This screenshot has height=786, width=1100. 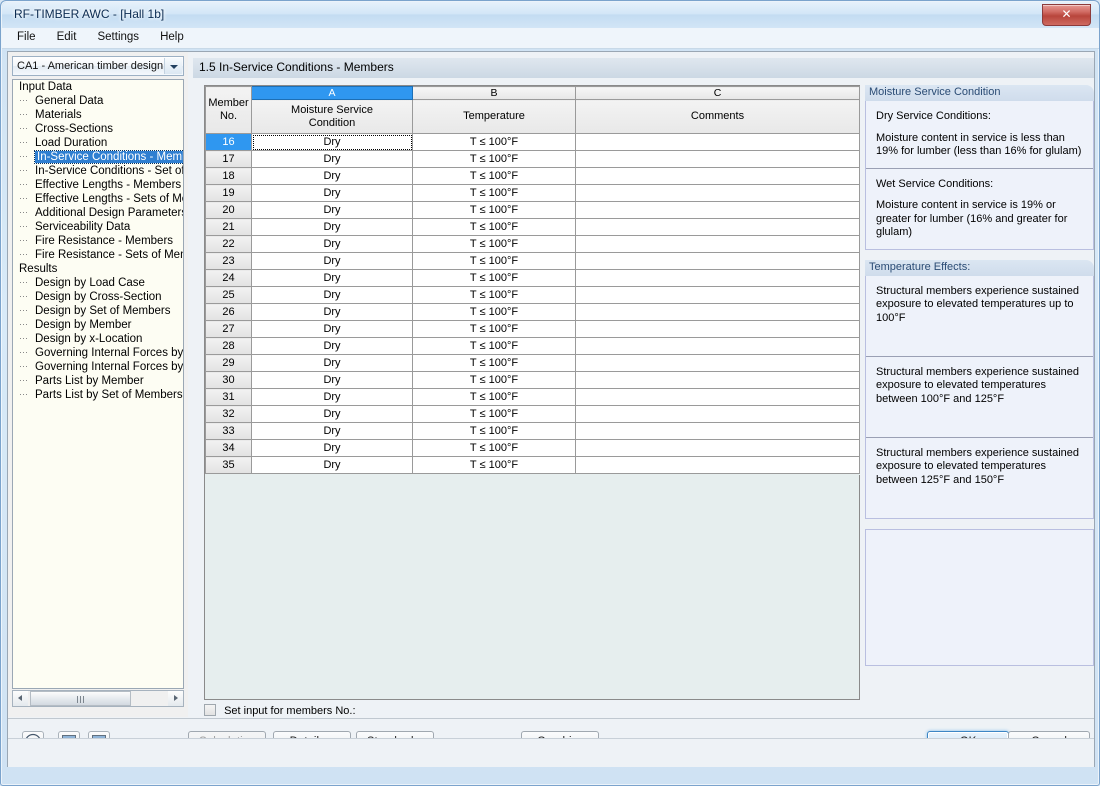 What do you see at coordinates (228, 363) in the screenshot?
I see `row-number: 29` at bounding box center [228, 363].